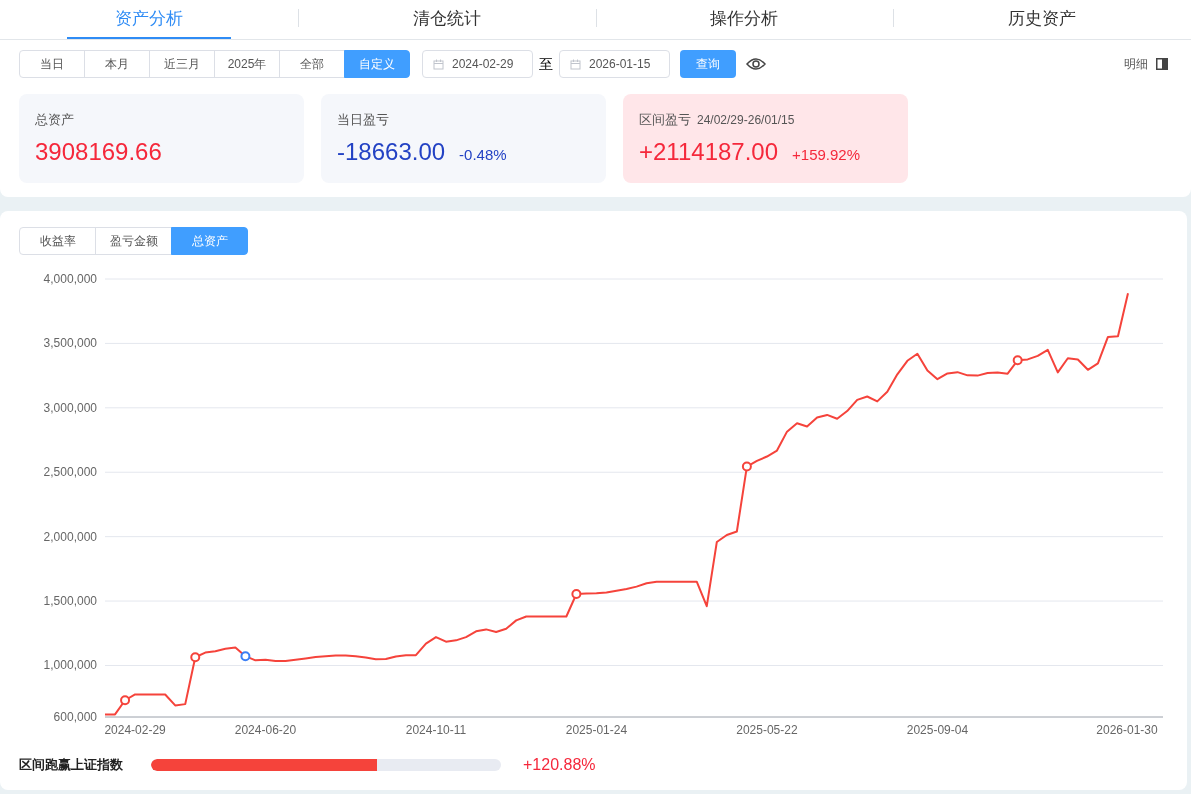 The height and width of the screenshot is (794, 1191). What do you see at coordinates (70, 343) in the screenshot?
I see `y-axis-label: 3,500,000` at bounding box center [70, 343].